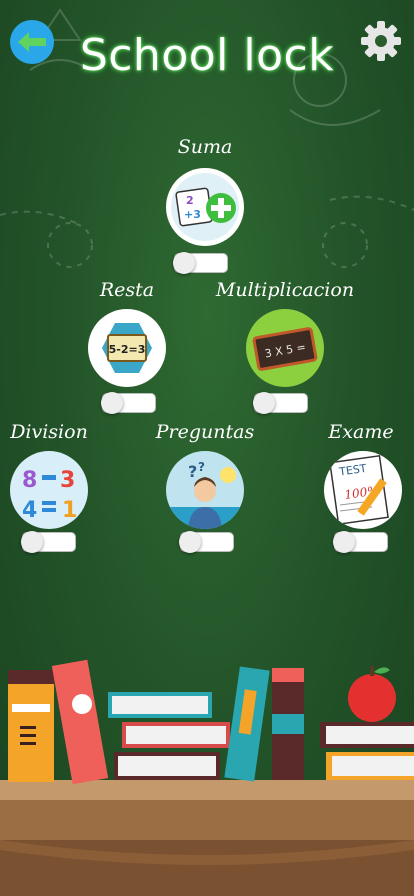  Describe the element at coordinates (49, 432) in the screenshot. I see `module-label: Division` at that location.